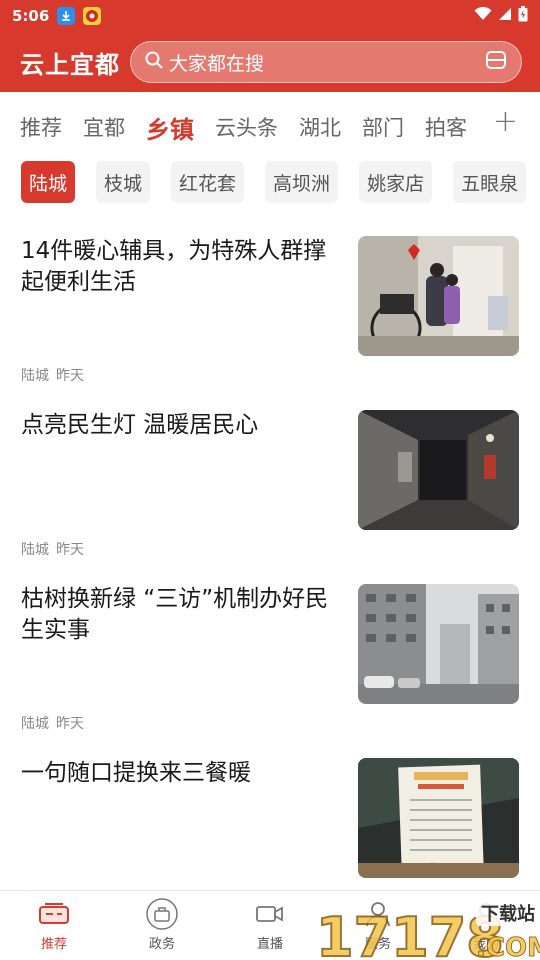  What do you see at coordinates (123, 182) in the screenshot?
I see `chip-zhicheng: 枝城` at bounding box center [123, 182].